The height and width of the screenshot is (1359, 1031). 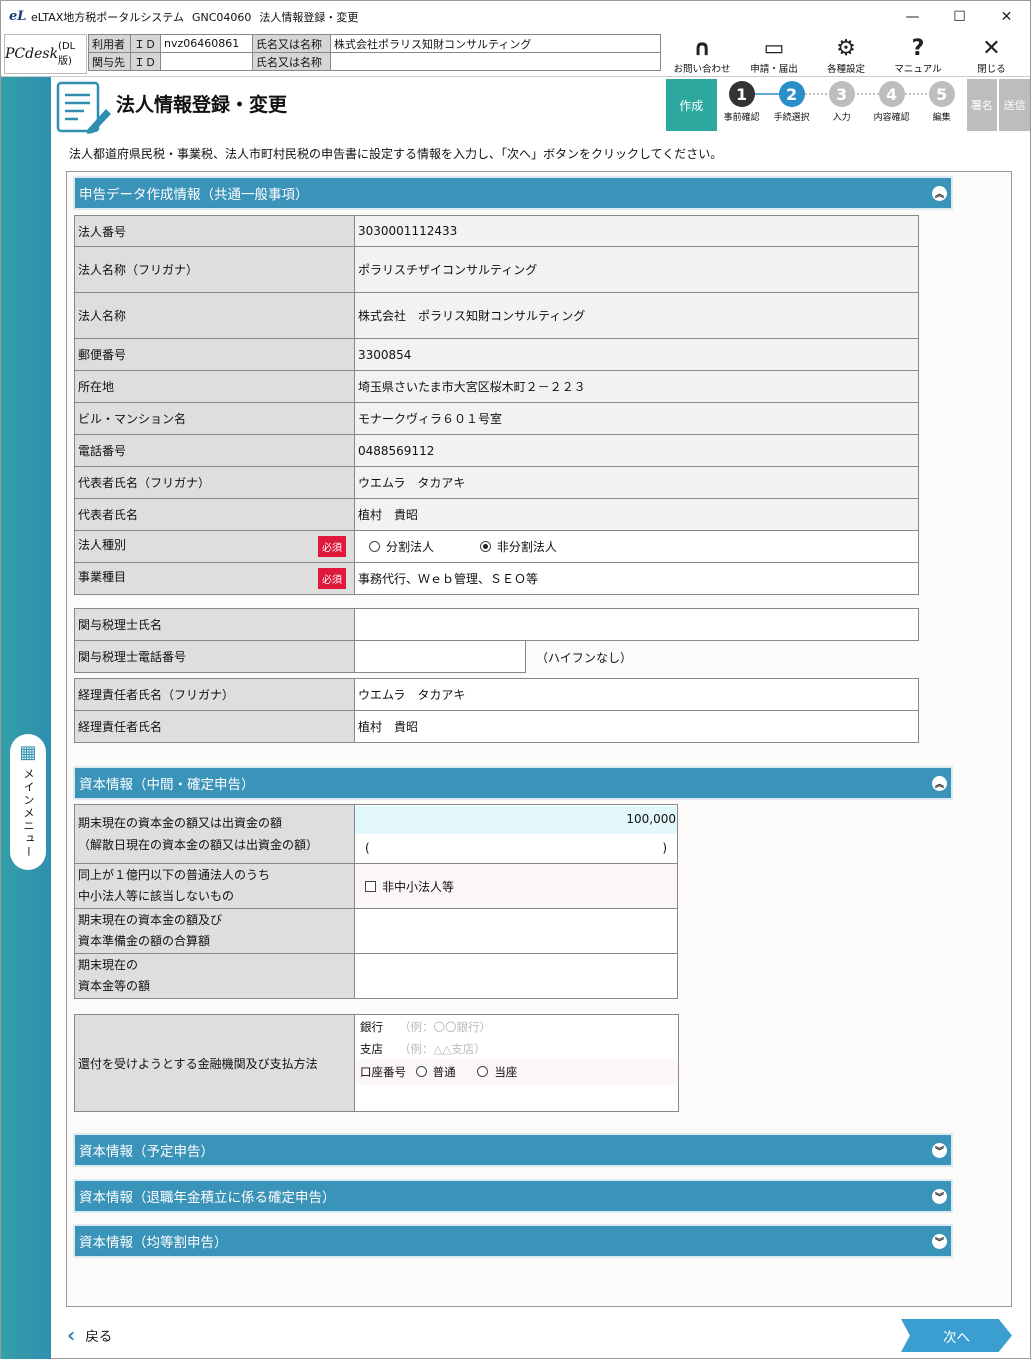 I want to click on step-3: 3 入力, so click(x=842, y=102).